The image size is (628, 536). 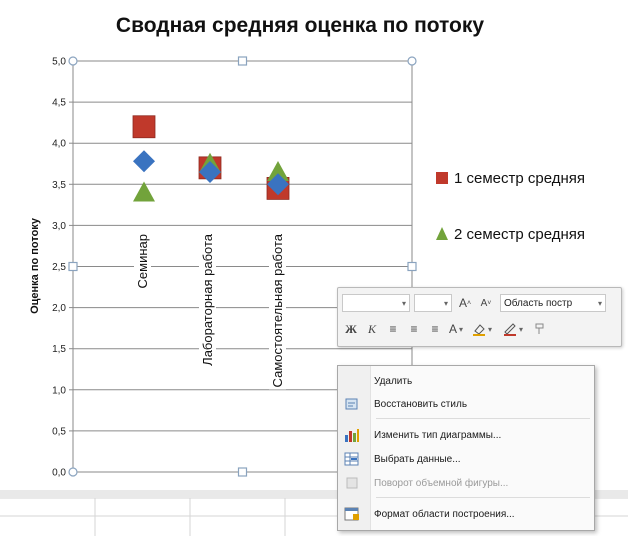 What do you see at coordinates (456, 329) in the screenshot?
I see `font-color-icon: A ▾` at bounding box center [456, 329].